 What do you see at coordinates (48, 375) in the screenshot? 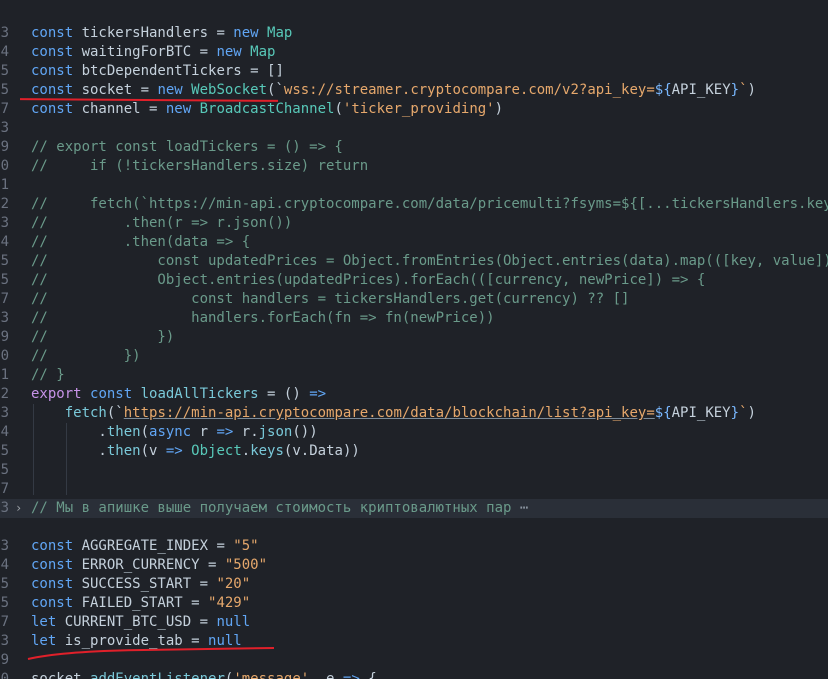
I see `code-token: // }` at bounding box center [48, 375].